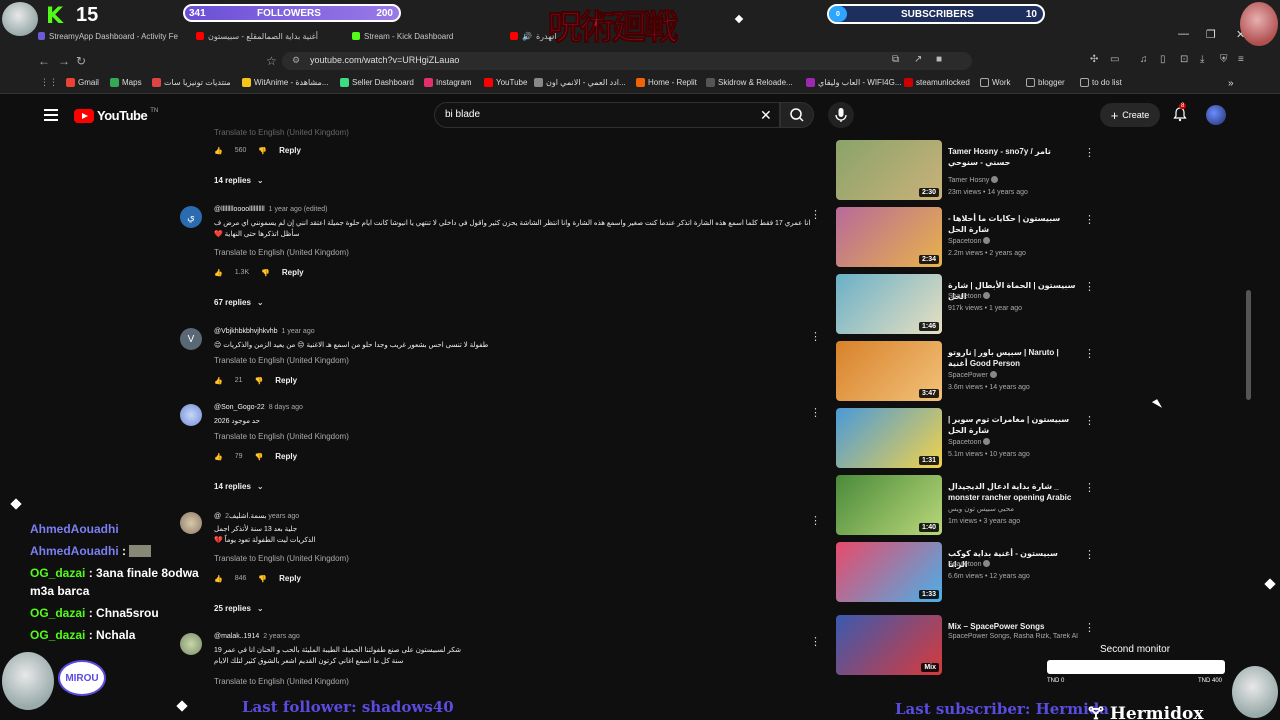  I want to click on tab-spacetoon-song: أغنية بداية الصمالمقلع - سبيستون, so click(266, 36).